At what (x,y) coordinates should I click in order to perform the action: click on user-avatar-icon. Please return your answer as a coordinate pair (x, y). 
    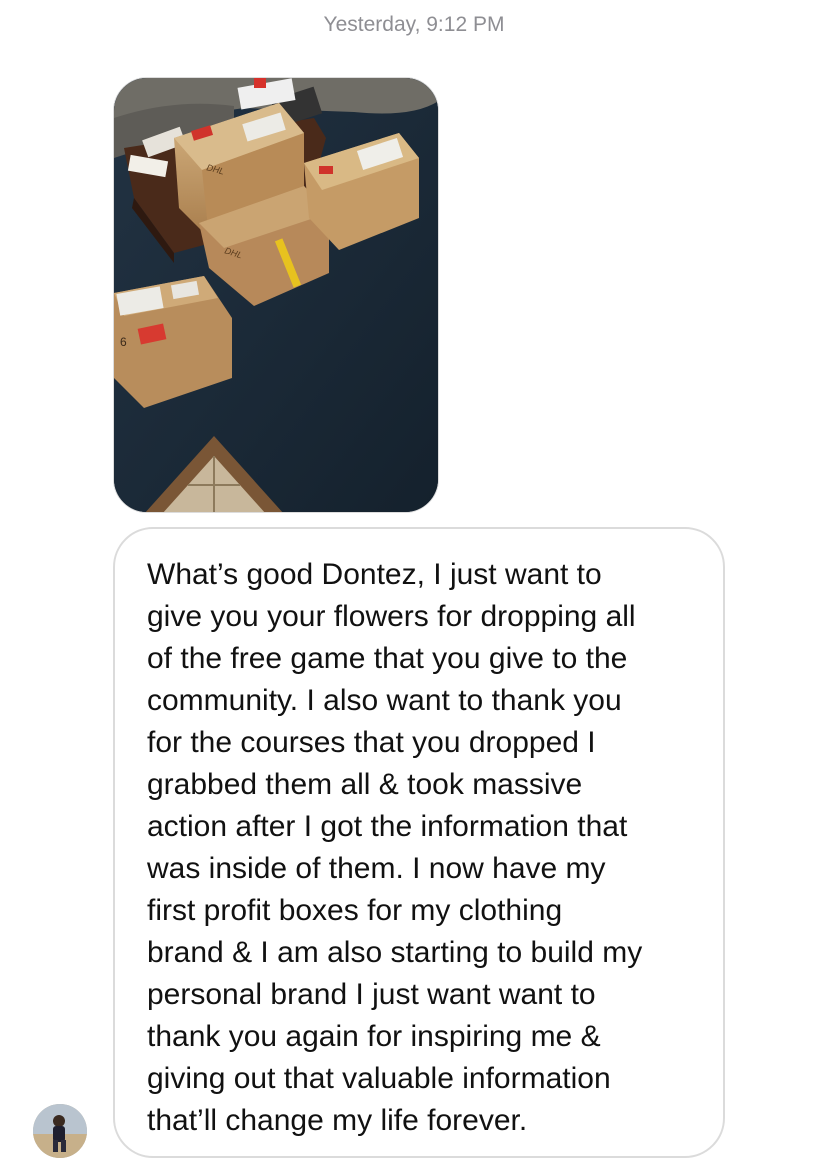
    Looking at the image, I should click on (60, 1131).